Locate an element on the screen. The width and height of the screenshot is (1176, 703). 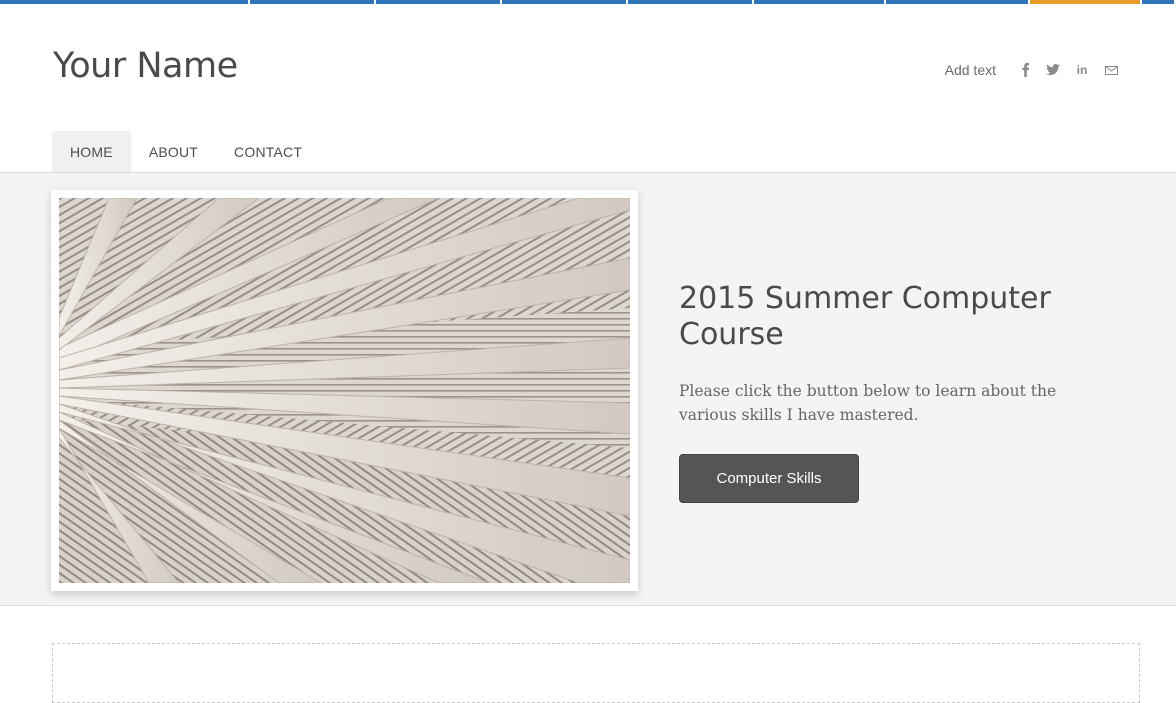
top-color-bar is located at coordinates (588, 4).